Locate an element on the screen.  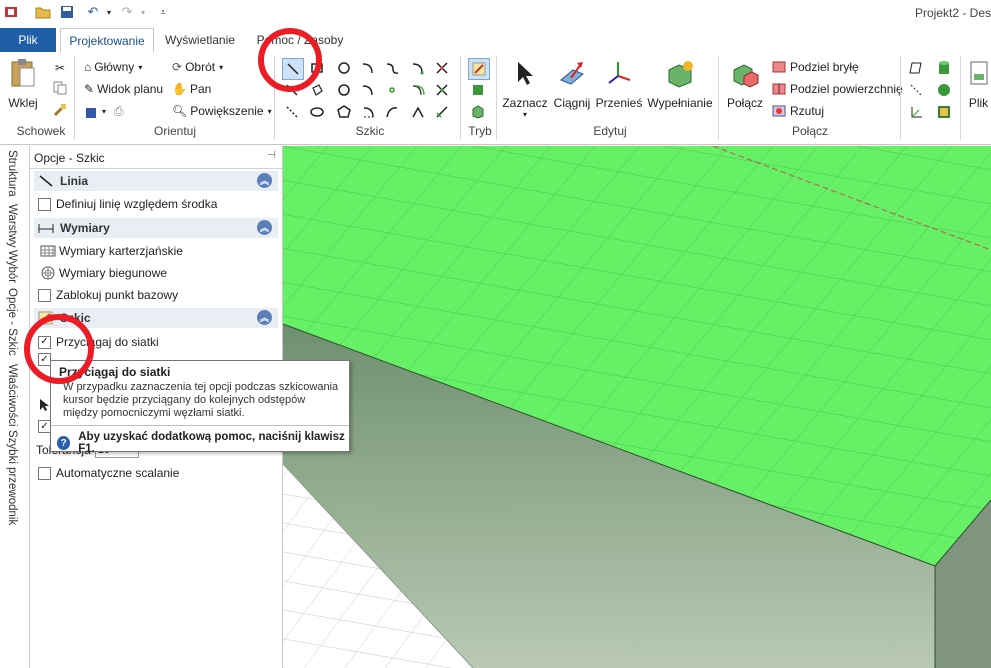
view-cube-button: ▾ ⎙ is located at coordinates (104, 111).